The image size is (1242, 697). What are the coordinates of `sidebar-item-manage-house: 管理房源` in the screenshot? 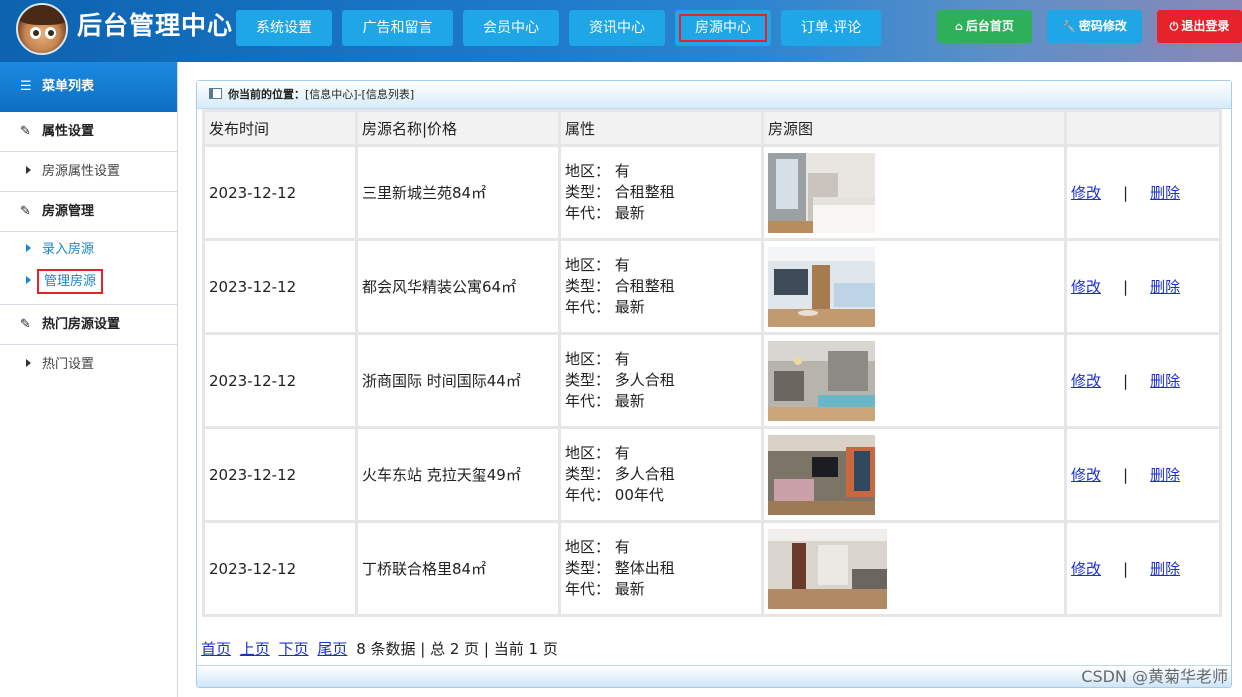 It's located at (88, 282).